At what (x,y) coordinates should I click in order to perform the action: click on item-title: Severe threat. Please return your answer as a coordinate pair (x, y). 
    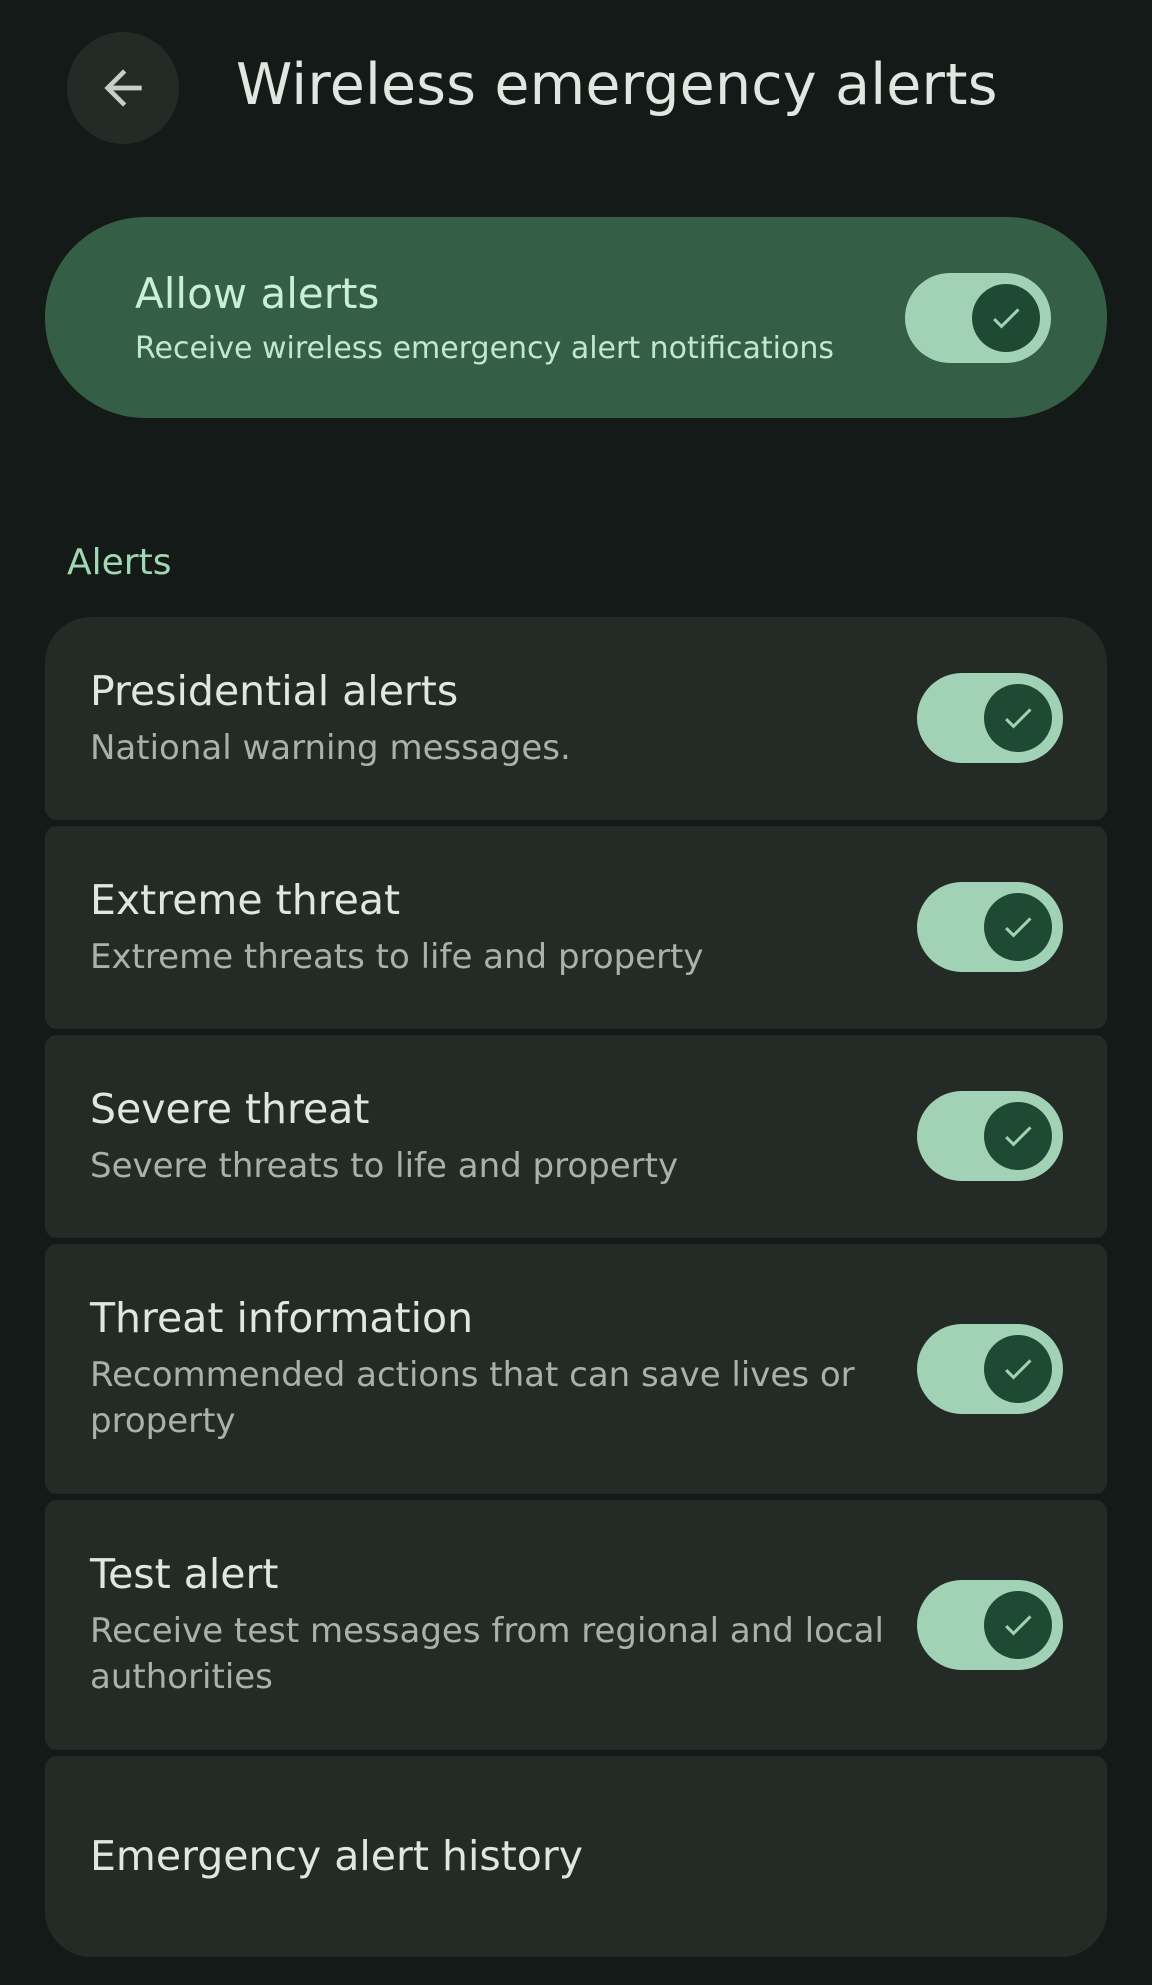
    Looking at the image, I should click on (230, 1109).